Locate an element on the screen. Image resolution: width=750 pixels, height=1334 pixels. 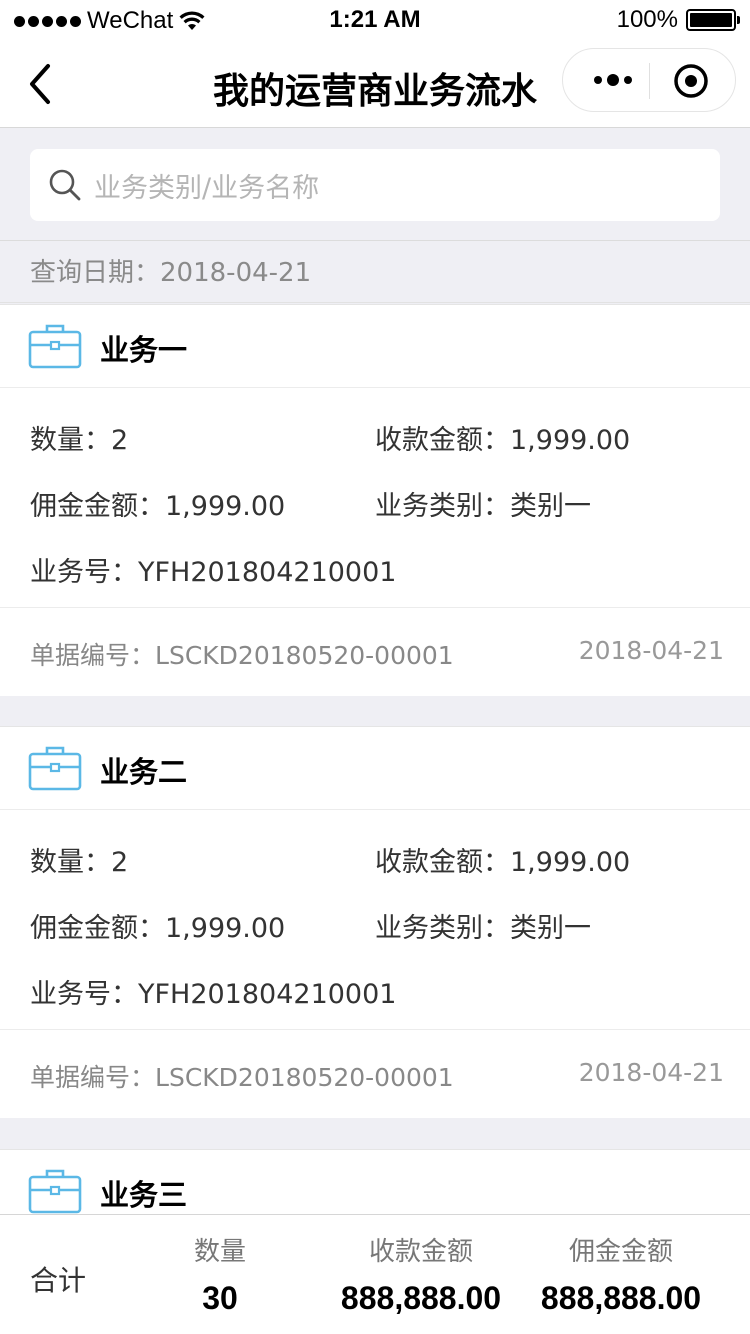
total-quantity-header: 数量 is located at coordinates (219, 1252).